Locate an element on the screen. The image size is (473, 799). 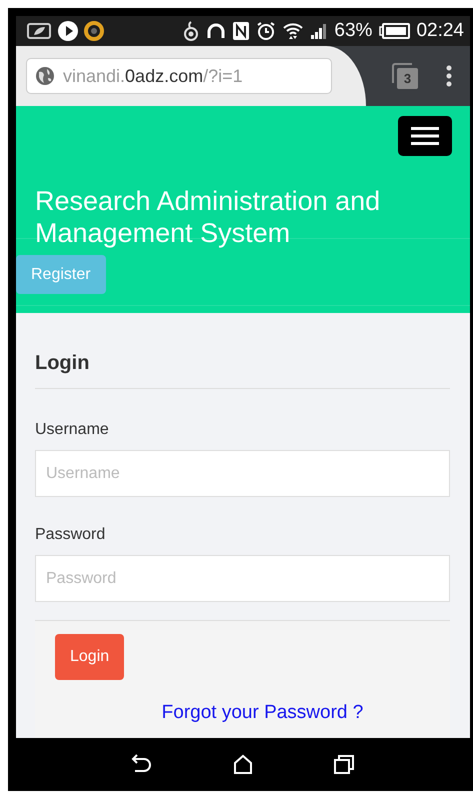
battery-icon is located at coordinates (394, 31).